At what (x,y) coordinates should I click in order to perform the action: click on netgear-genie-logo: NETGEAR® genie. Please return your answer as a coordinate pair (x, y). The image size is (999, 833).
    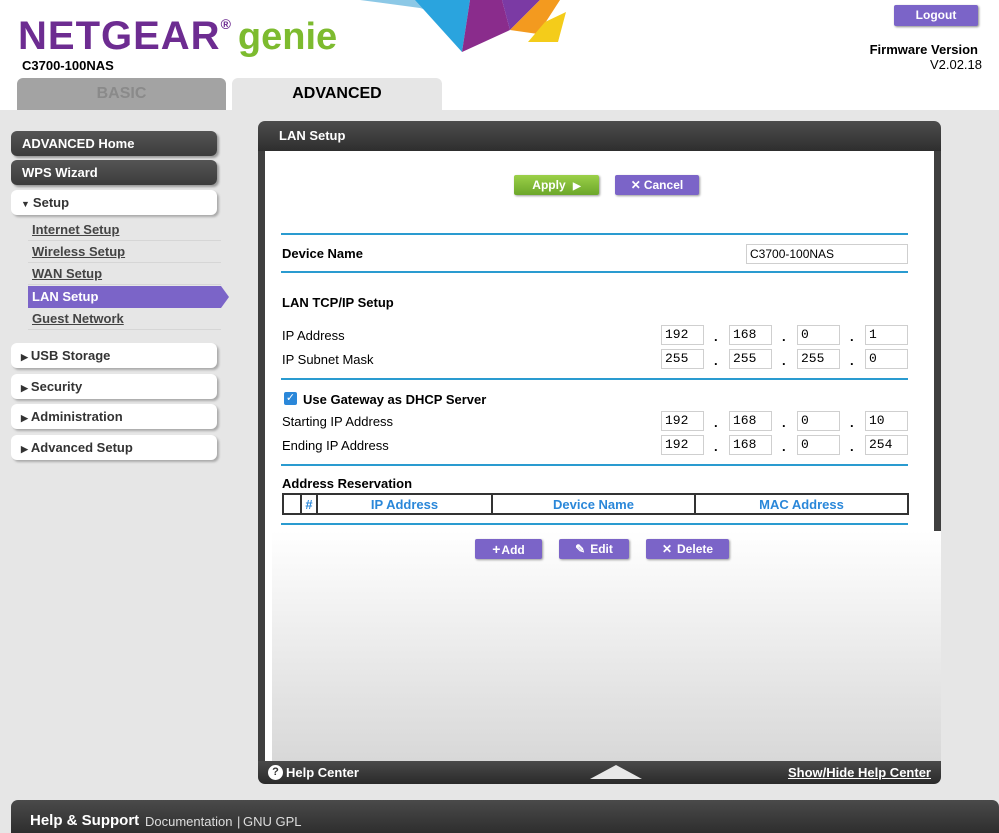
    Looking at the image, I should click on (177, 36).